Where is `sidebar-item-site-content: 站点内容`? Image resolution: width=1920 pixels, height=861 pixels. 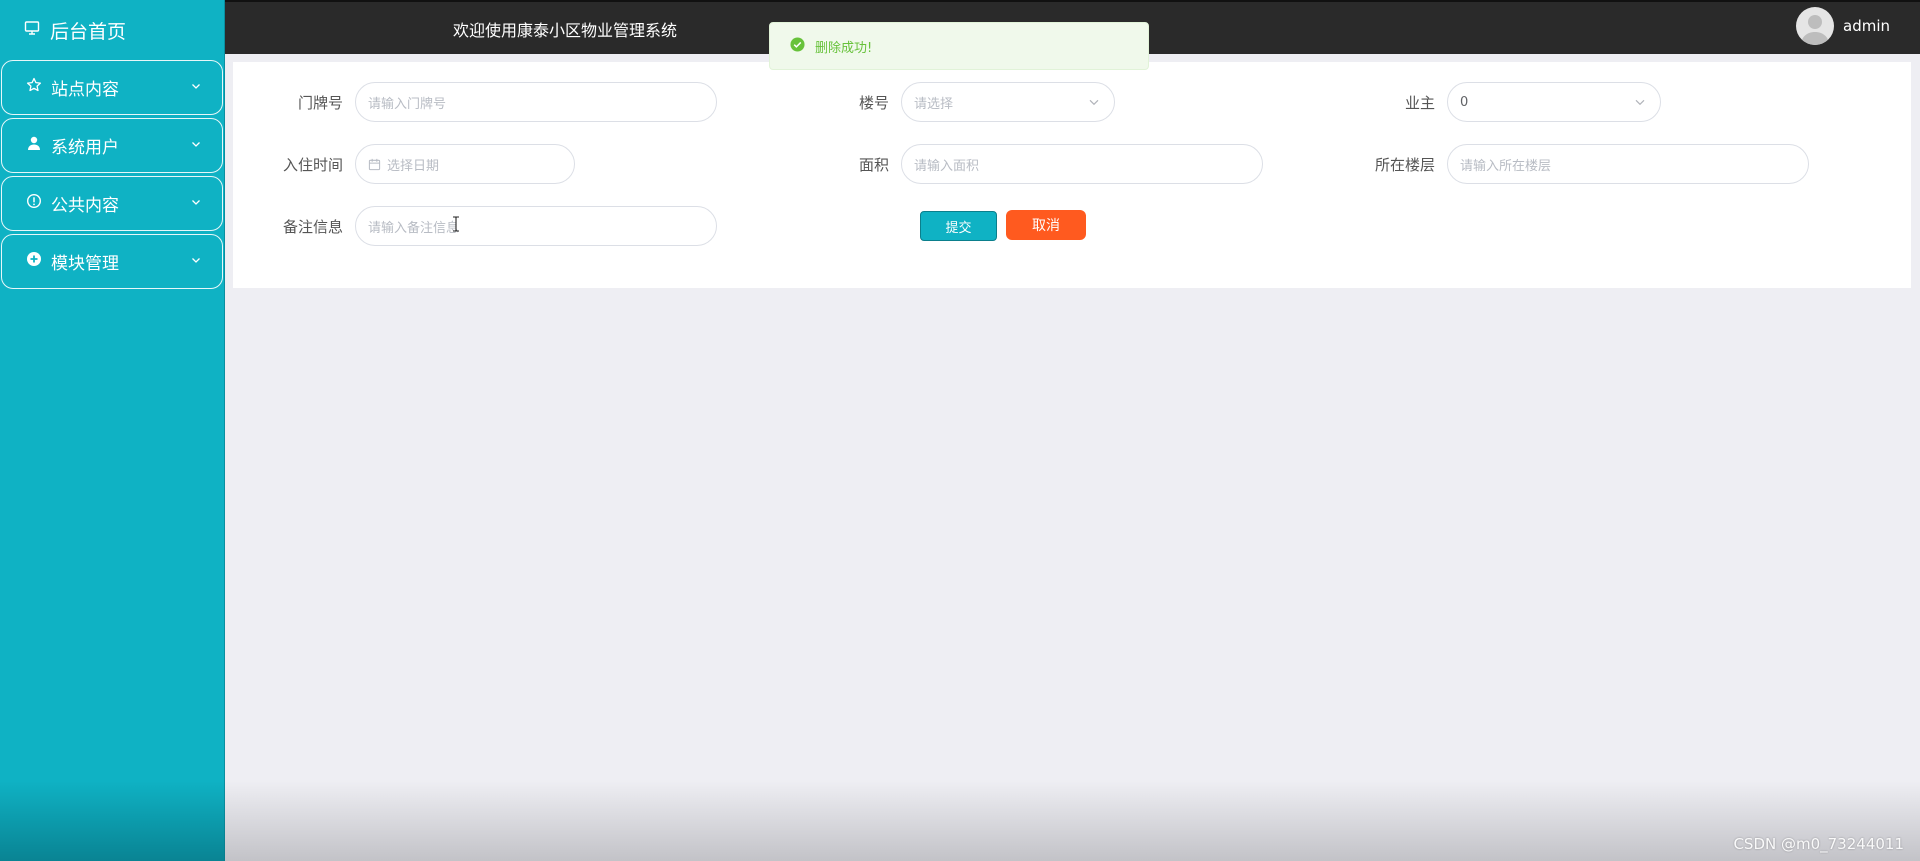
sidebar-item-site-content: 站点内容 is located at coordinates (112, 87).